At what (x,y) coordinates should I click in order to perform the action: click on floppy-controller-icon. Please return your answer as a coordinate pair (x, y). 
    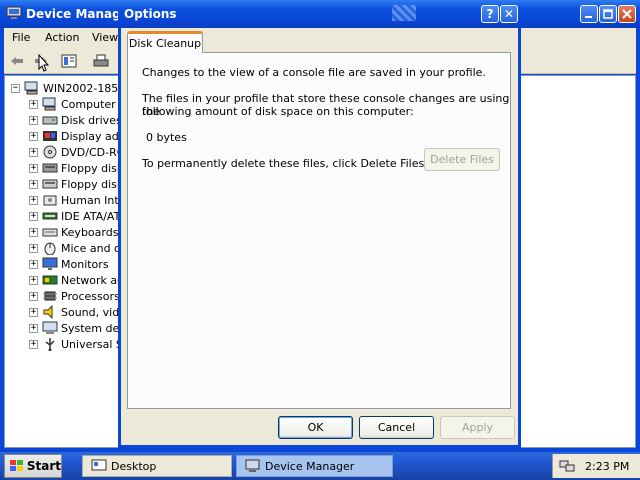
    Looking at the image, I should click on (50, 168).